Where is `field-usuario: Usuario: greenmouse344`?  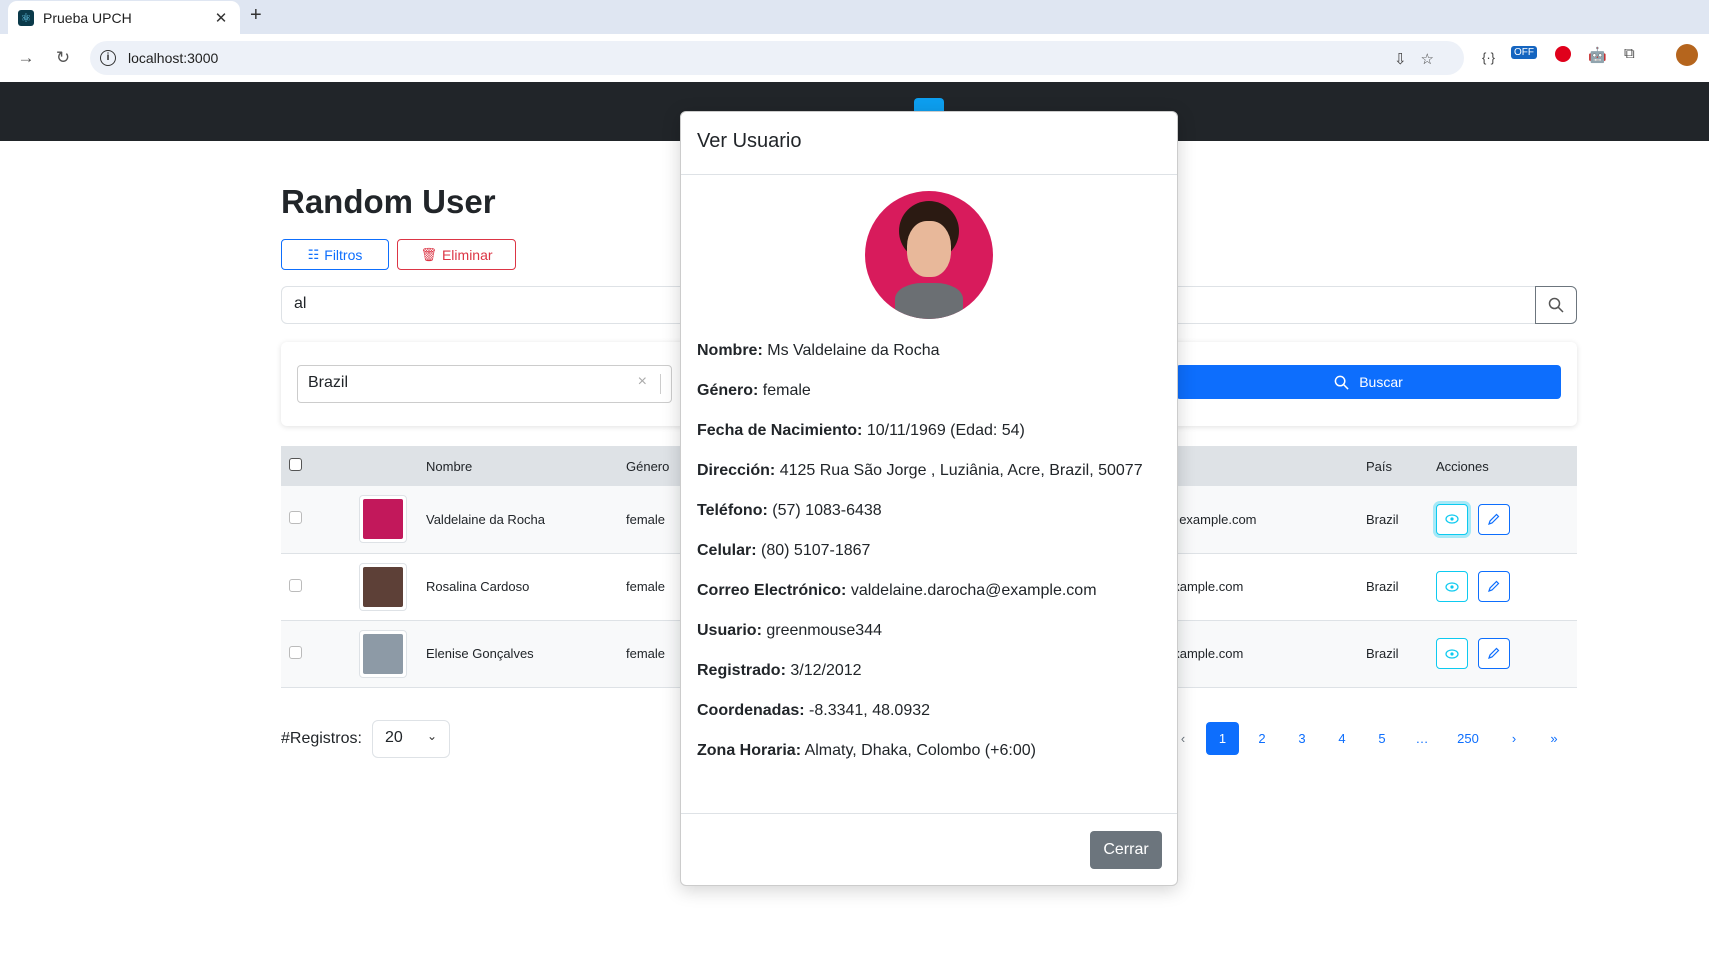
field-usuario: Usuario: greenmouse344 is located at coordinates (789, 630).